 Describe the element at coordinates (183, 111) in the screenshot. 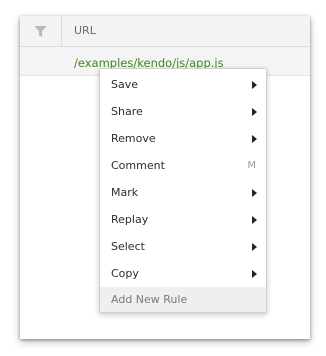

I see `menu-item-share: Share` at that location.